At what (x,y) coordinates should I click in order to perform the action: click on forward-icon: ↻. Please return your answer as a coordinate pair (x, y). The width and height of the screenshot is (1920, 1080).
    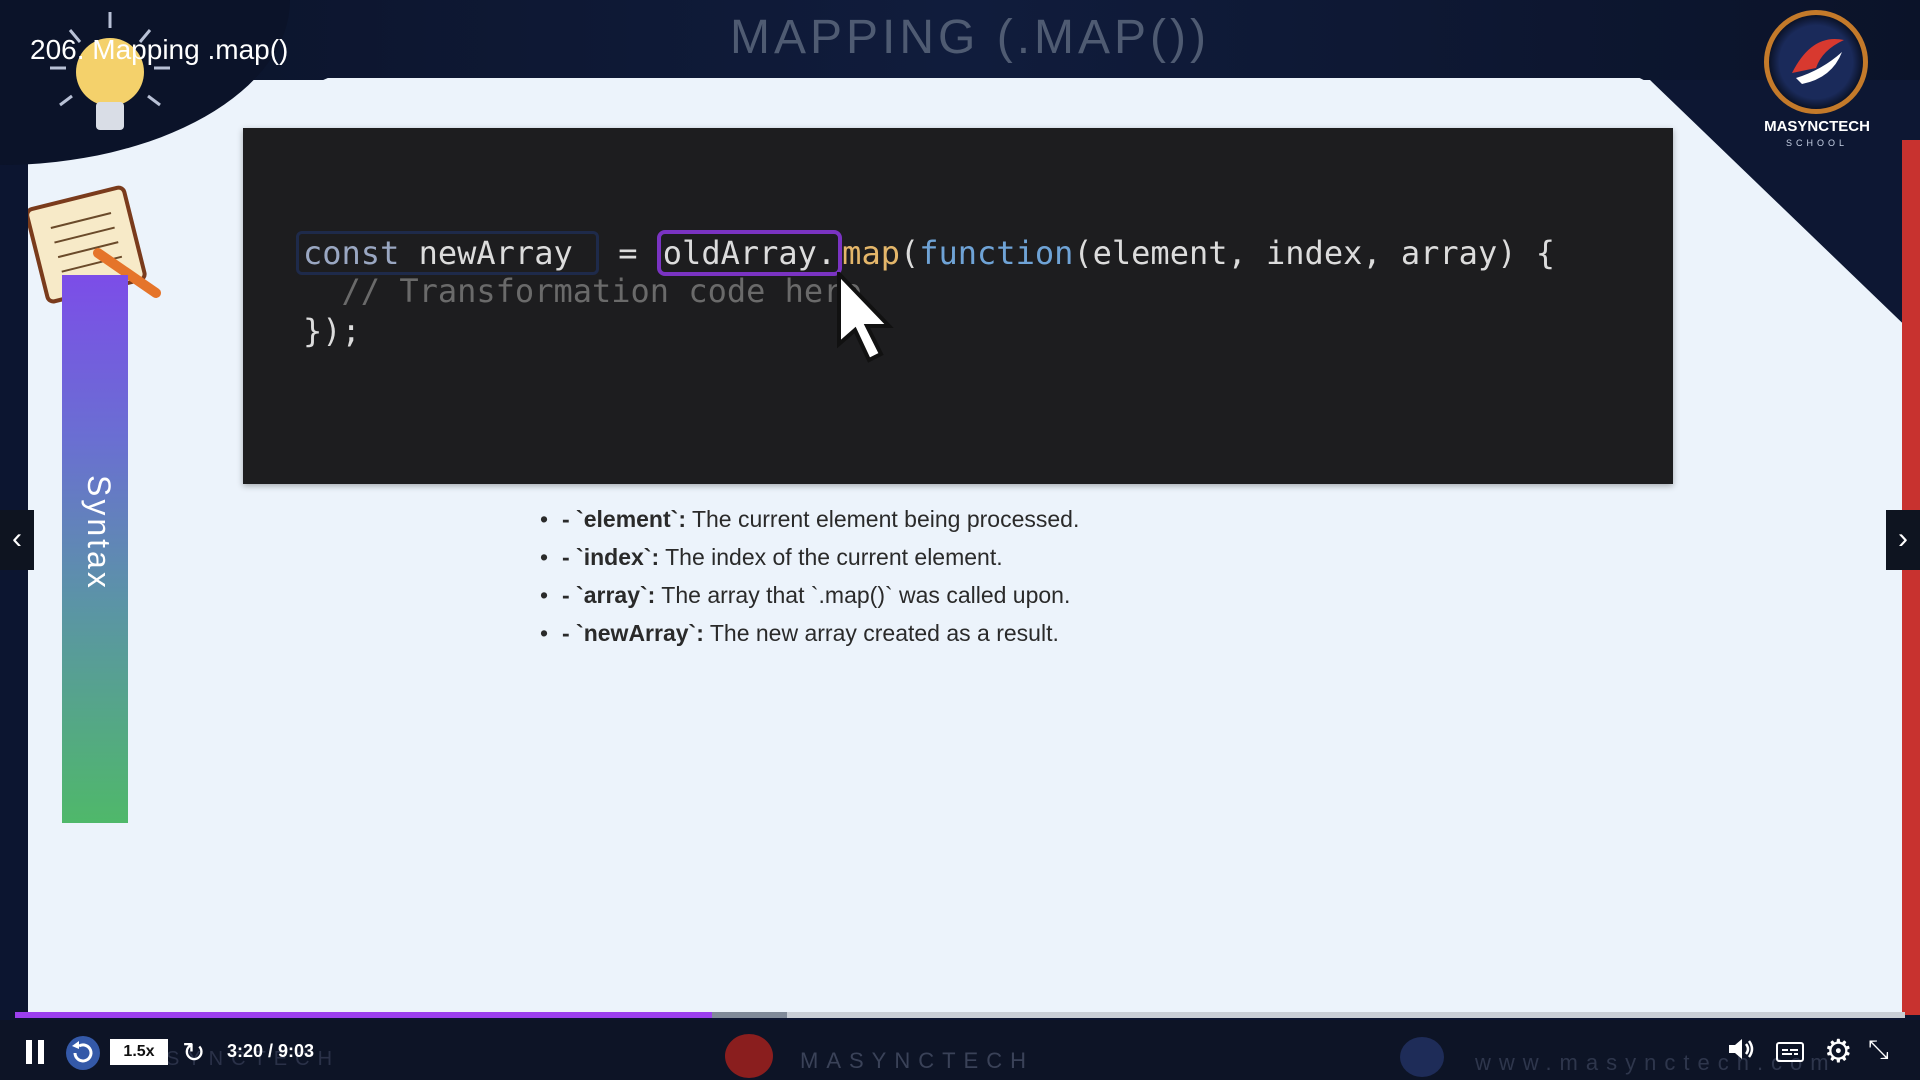
    Looking at the image, I should click on (194, 1052).